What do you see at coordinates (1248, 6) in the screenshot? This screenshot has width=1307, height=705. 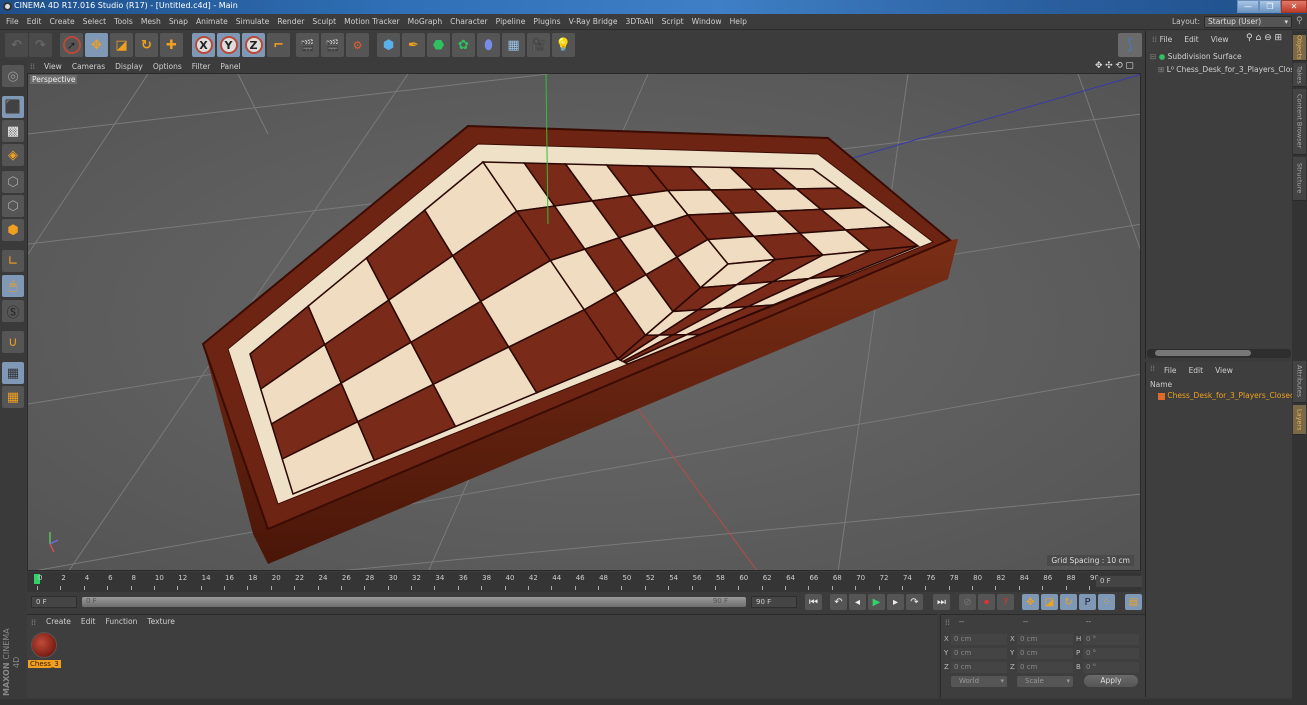 I see `minimize-button: —` at bounding box center [1248, 6].